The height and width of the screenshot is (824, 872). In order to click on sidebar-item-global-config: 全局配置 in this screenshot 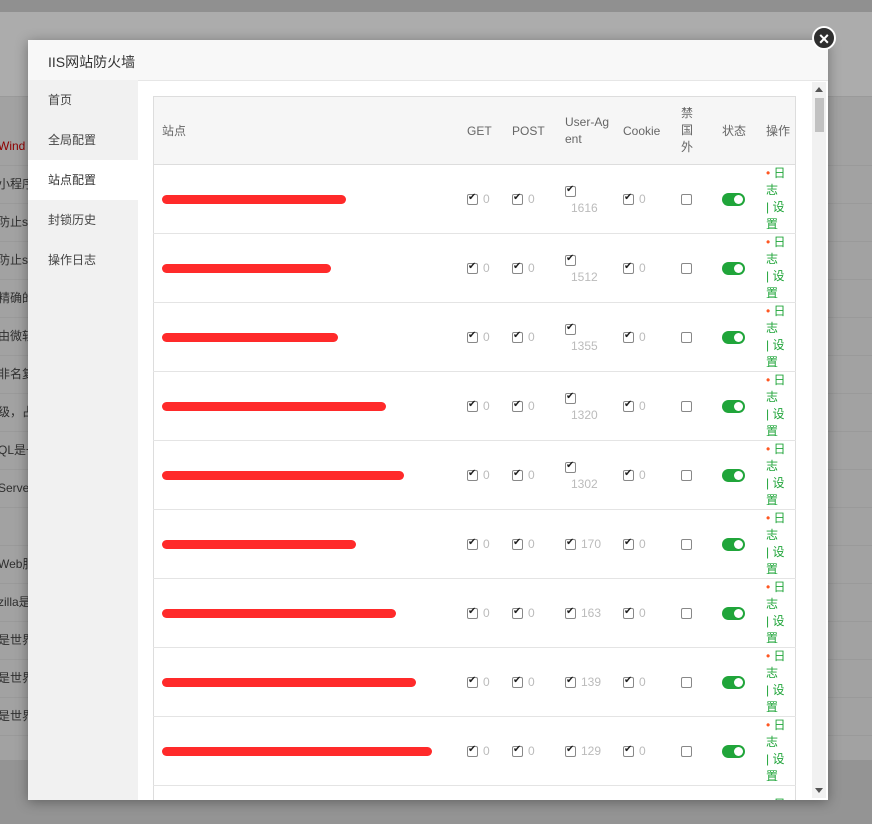, I will do `click(83, 140)`.